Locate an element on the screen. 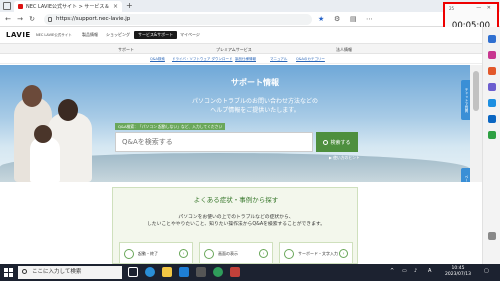  subnav-premium: プレミアムサービス is located at coordinates (234, 50).